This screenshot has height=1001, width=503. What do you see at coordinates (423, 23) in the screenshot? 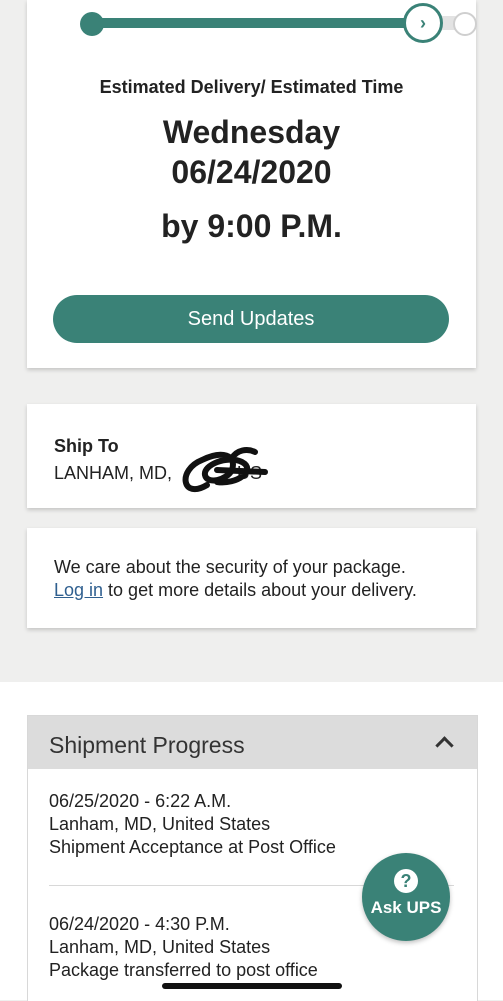
I see `chevron-right-icon: ›` at bounding box center [423, 23].